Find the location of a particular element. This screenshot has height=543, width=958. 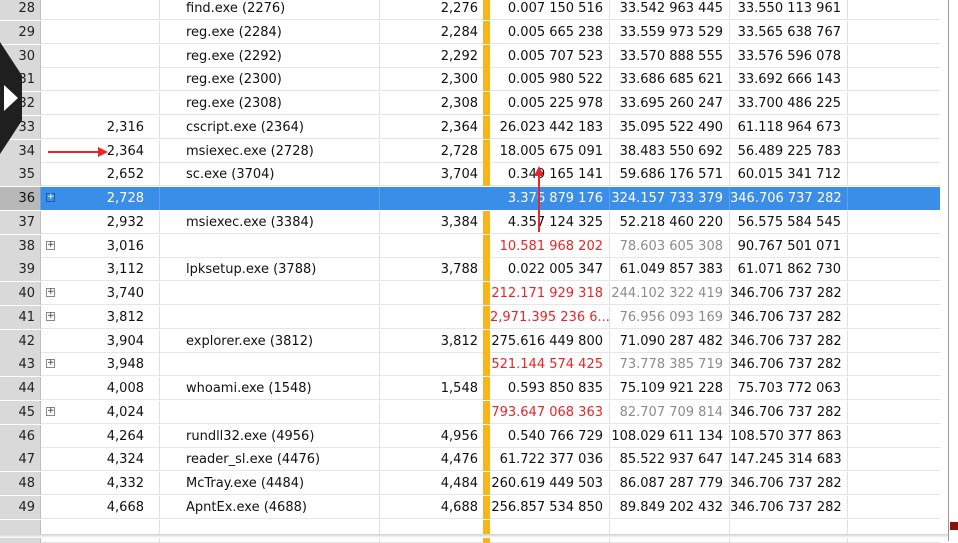

start-time-cell: 35.095 522 490 is located at coordinates (670, 127).